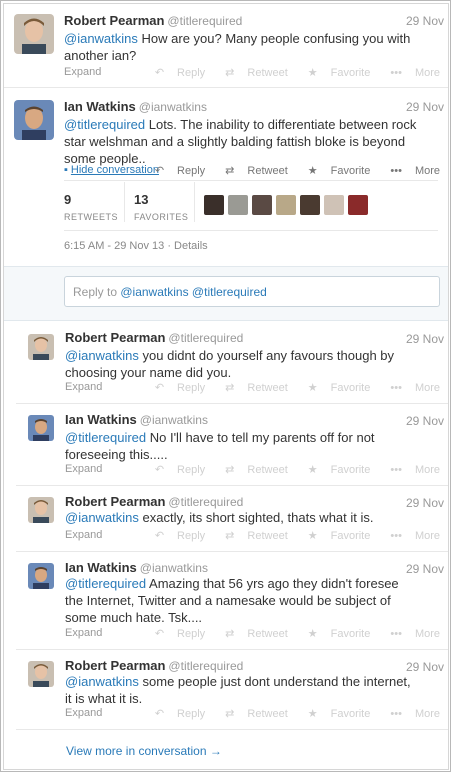  I want to click on tweet-actions: ↶ Reply ⇄ Retweet ★ Favorite ••• More, so click(287, 387).